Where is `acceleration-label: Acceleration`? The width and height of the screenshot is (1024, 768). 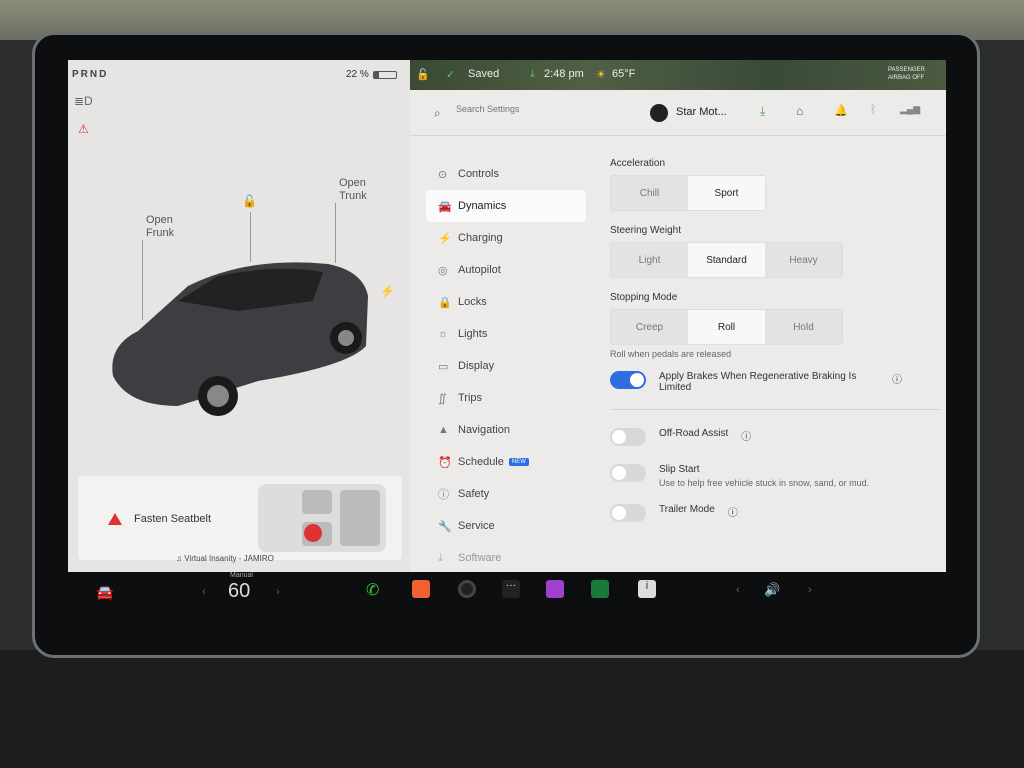
acceleration-label: Acceleration is located at coordinates (638, 163).